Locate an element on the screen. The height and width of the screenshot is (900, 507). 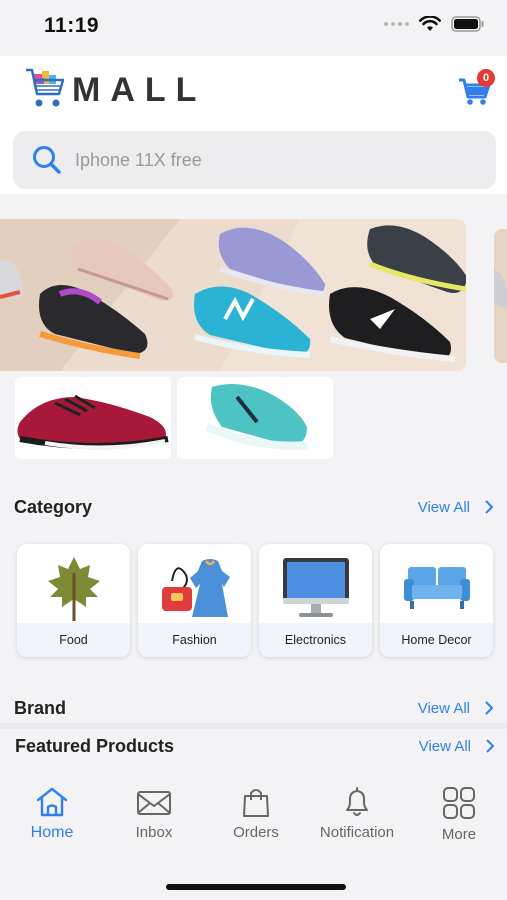
brand-view-all-link: View All is located at coordinates (456, 708).